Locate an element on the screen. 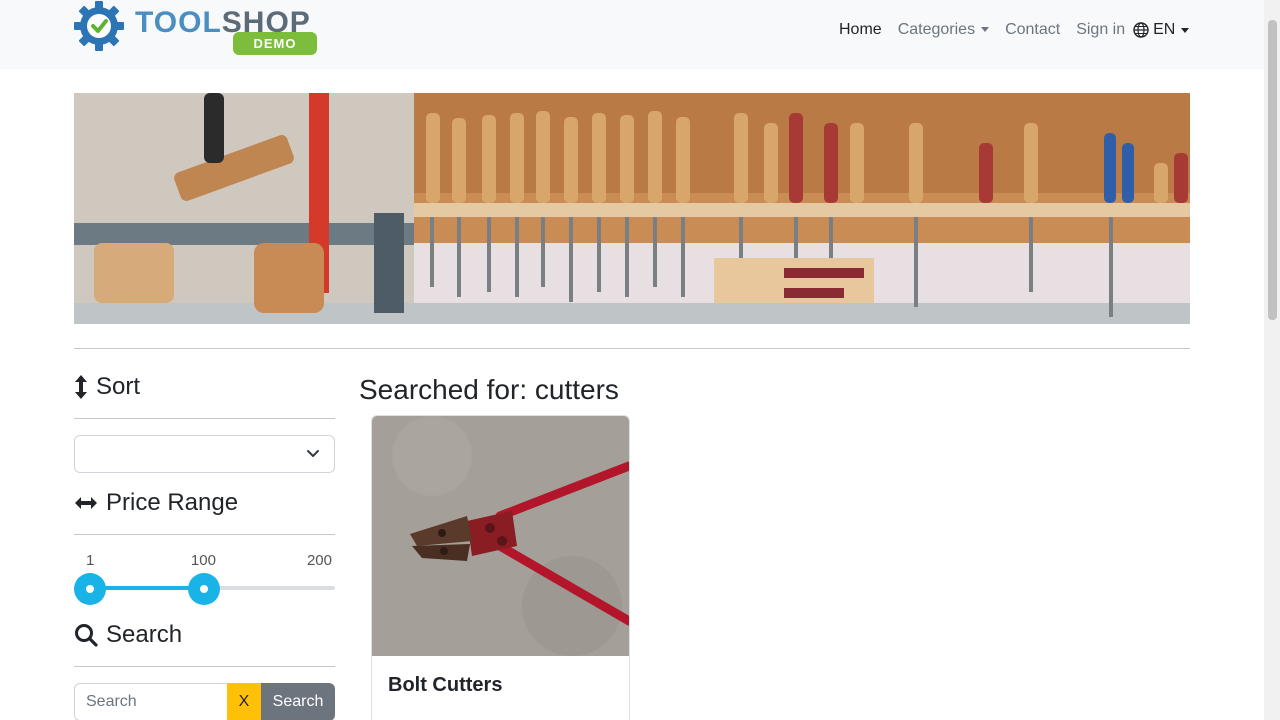  main-nav: Home Categories Contact Sign in EN is located at coordinates (1014, 30).